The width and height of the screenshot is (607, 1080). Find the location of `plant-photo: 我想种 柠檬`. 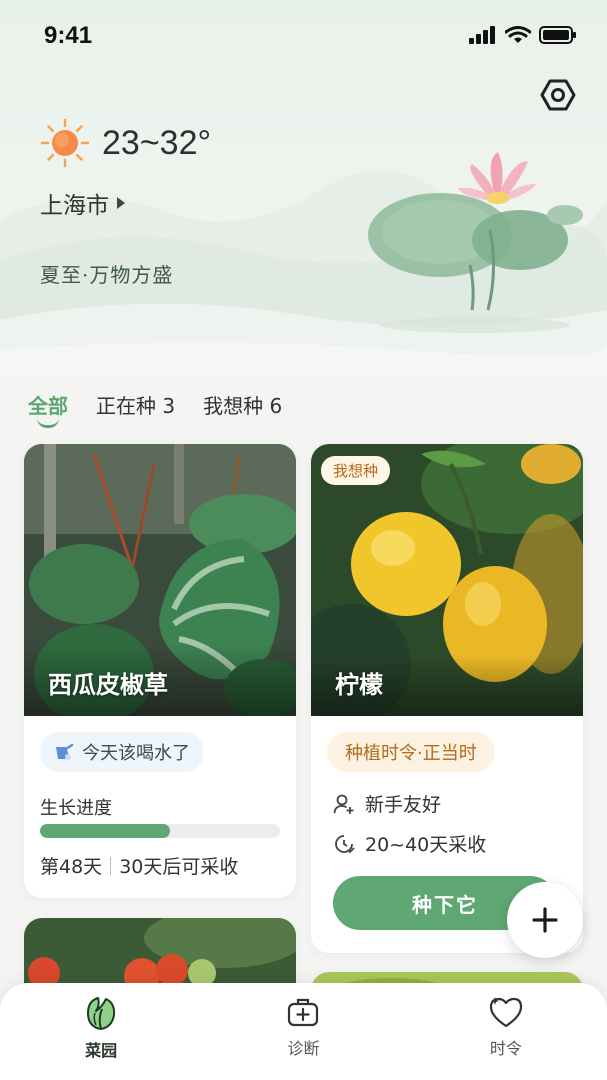

plant-photo: 我想种 柠檬 is located at coordinates (447, 580).